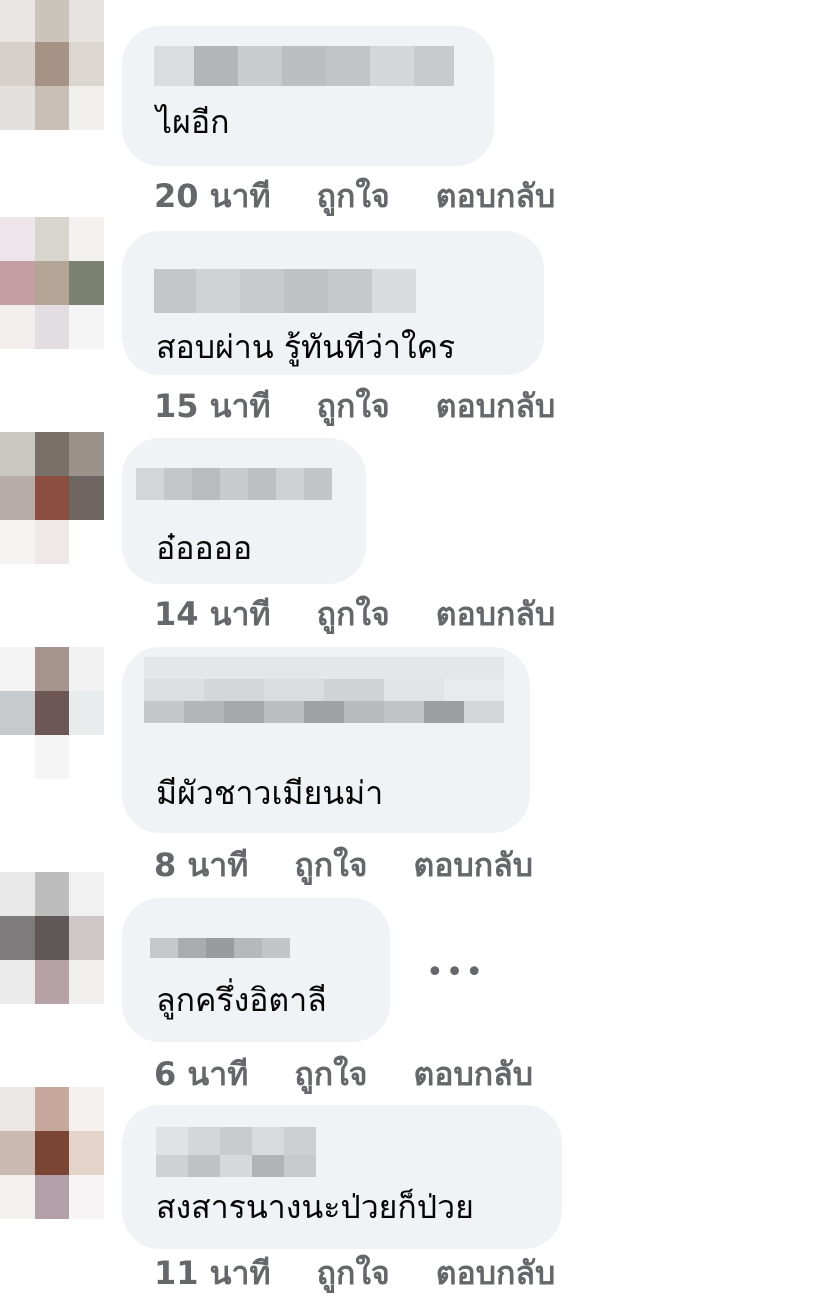 The height and width of the screenshot is (1298, 820). I want to click on comment-text: ลูกครึ่งอิตาลี, so click(241, 1000).